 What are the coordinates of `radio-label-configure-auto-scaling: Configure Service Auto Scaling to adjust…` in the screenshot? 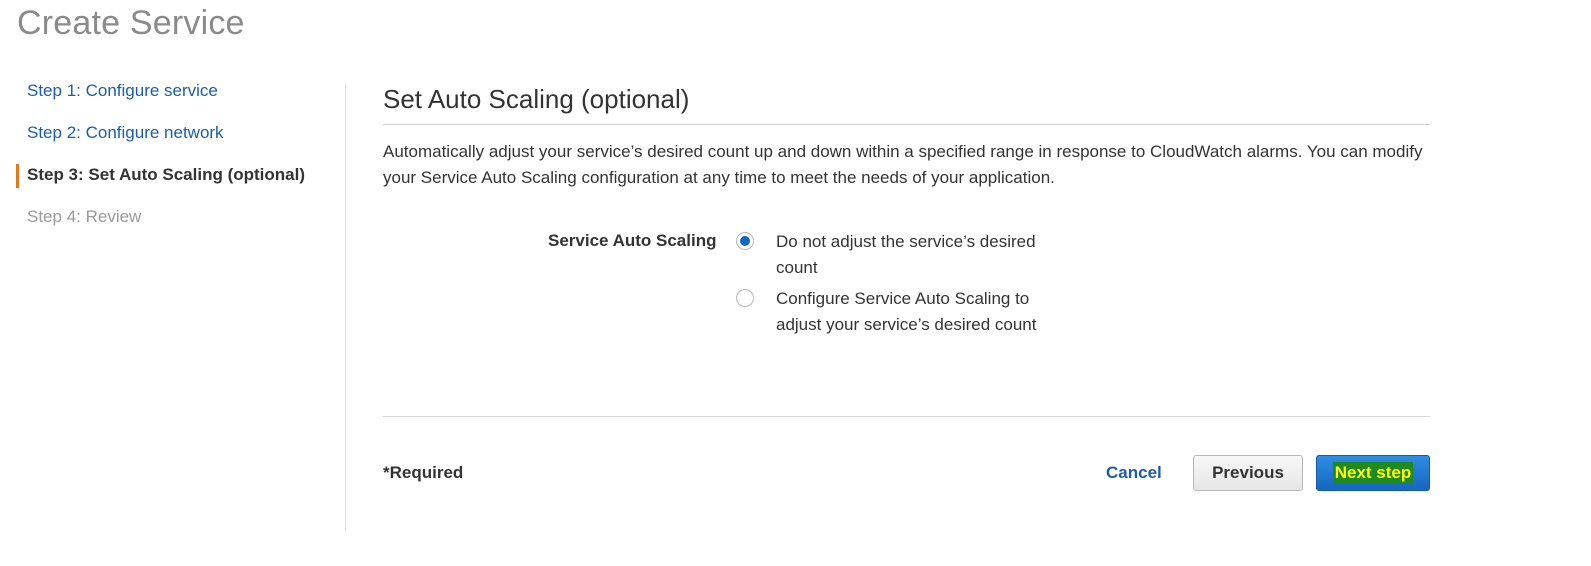 It's located at (916, 312).